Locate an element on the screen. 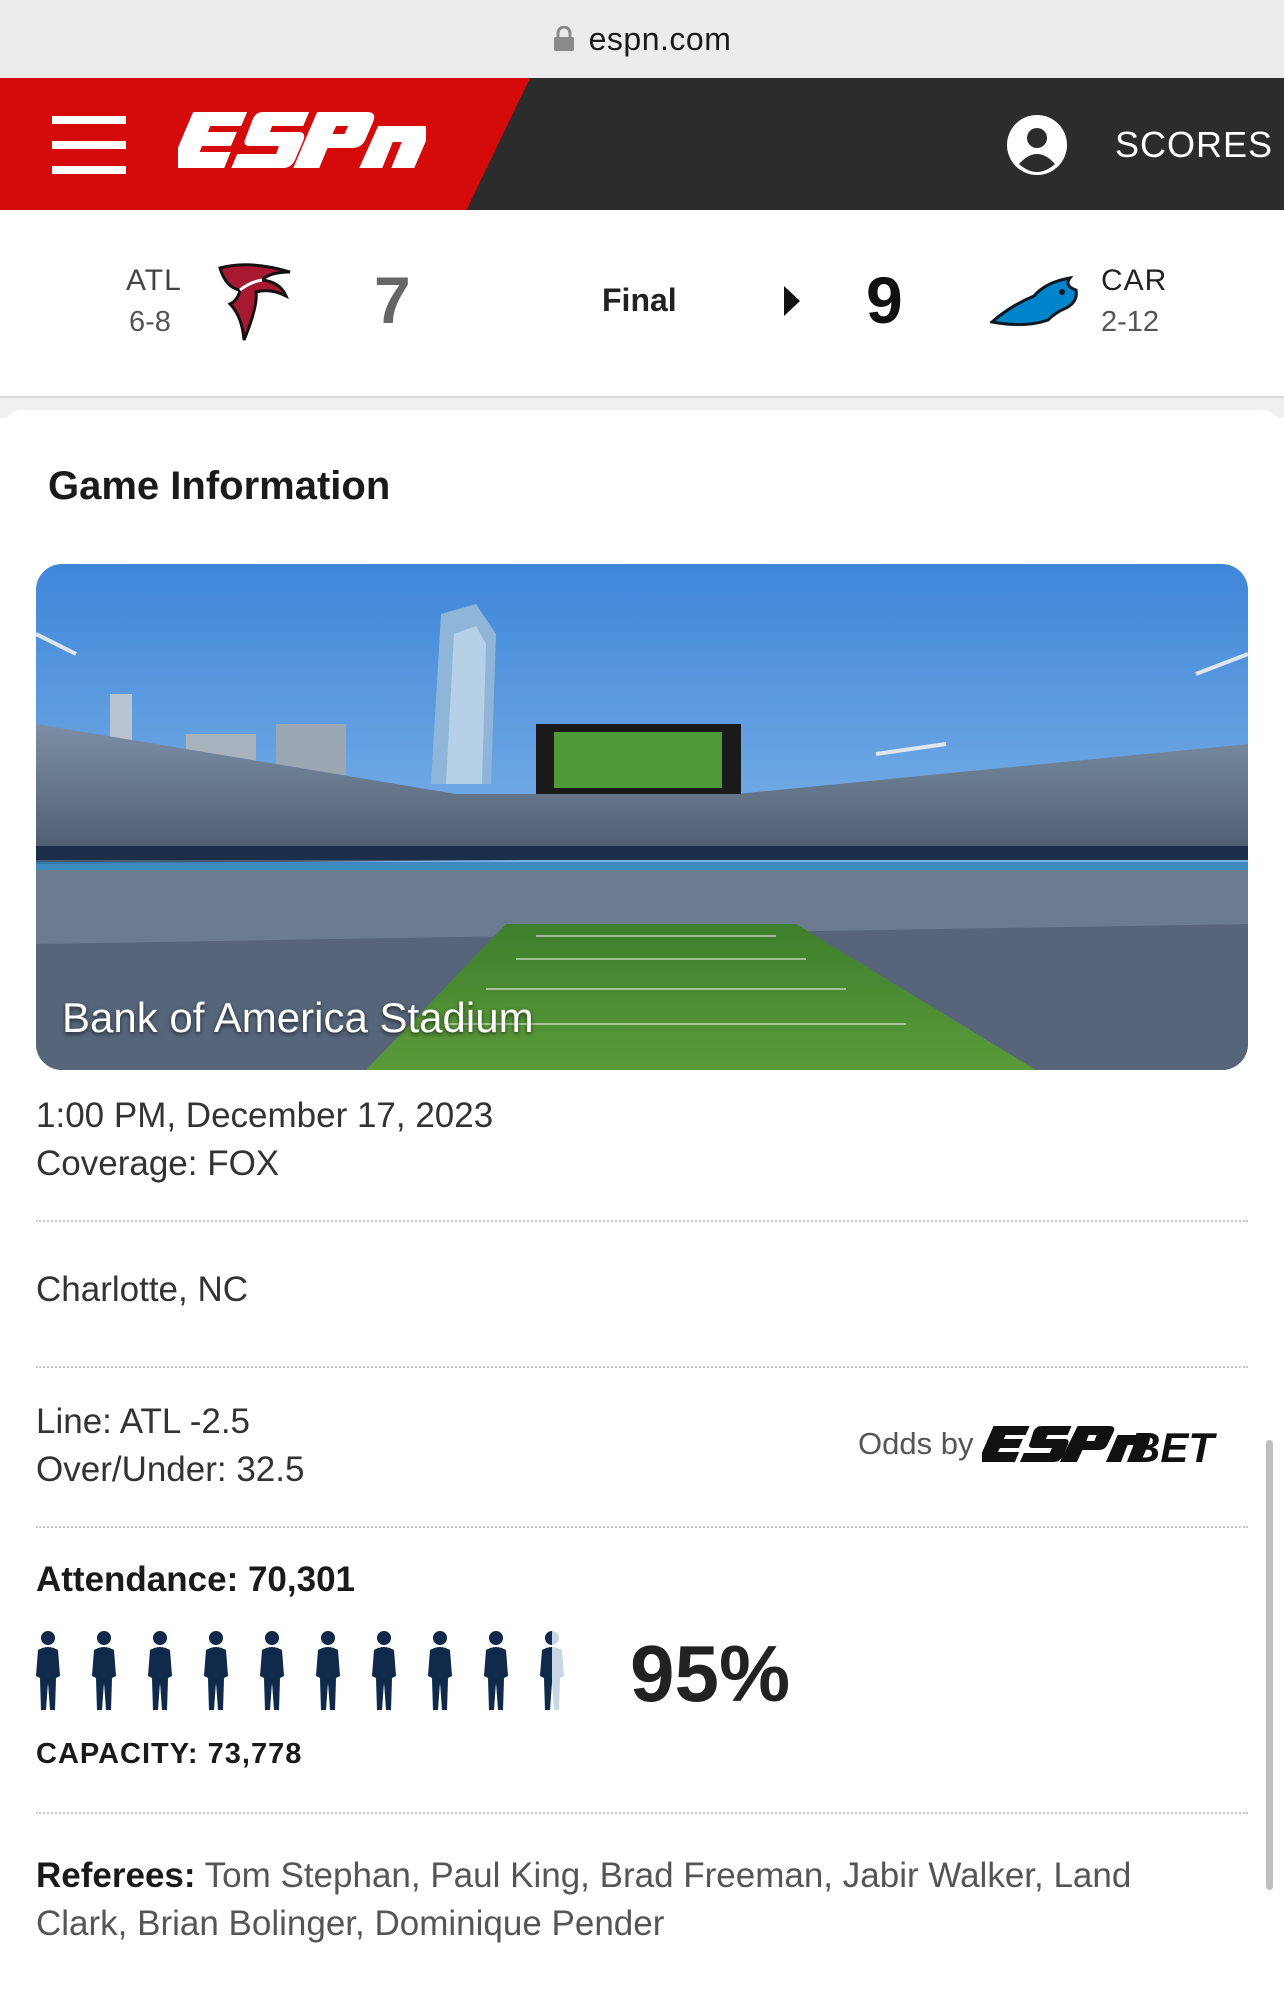  svg-text: BET is located at coordinates (1173, 1446).